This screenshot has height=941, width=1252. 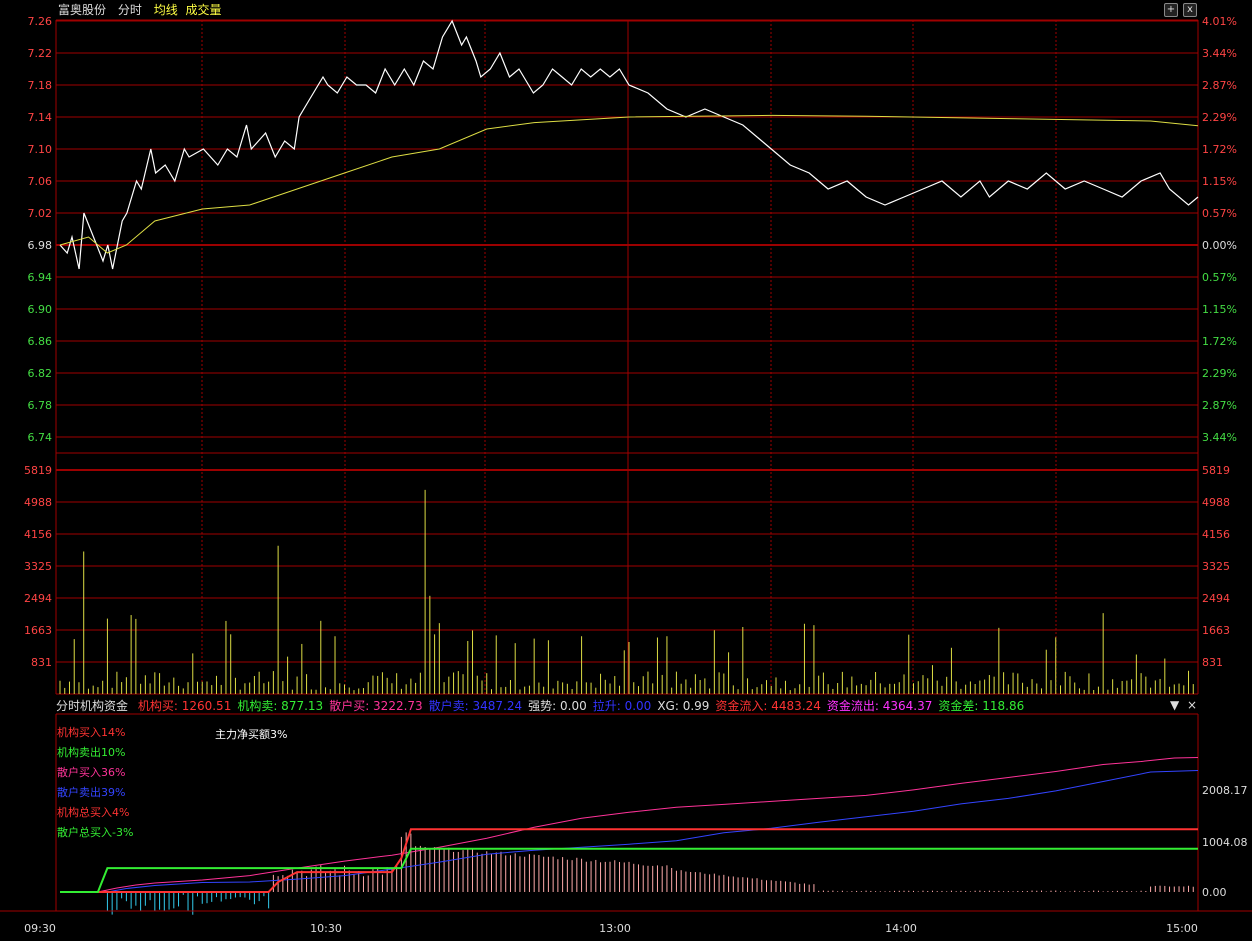 I want to click on price-tick-label: 7.10, so click(x=40, y=149).